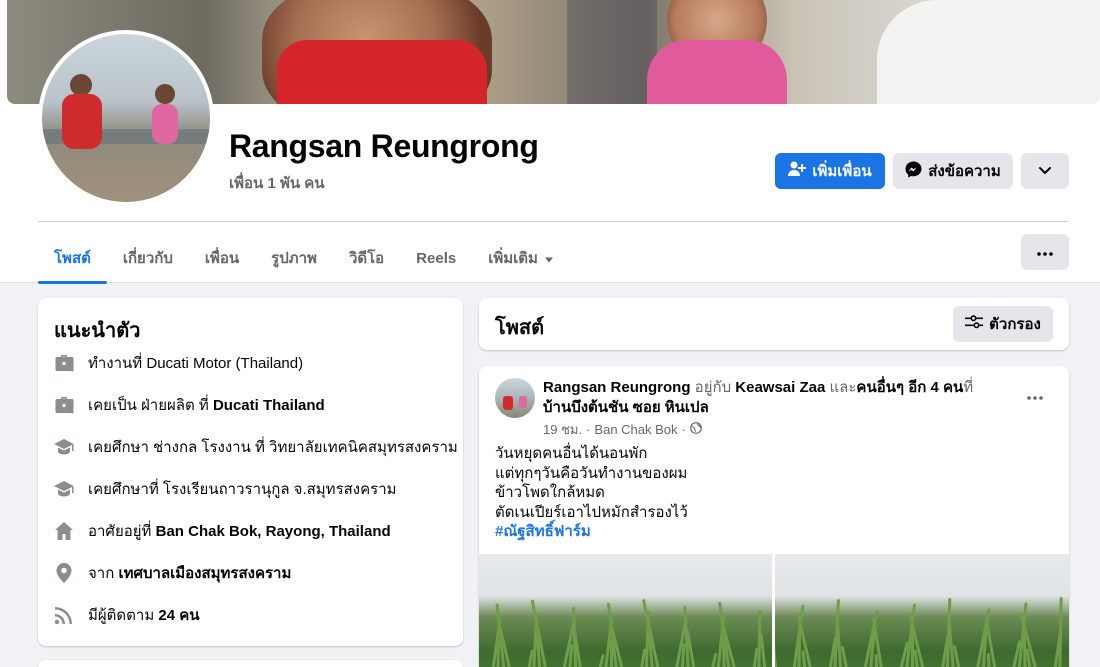 The height and width of the screenshot is (667, 1100). What do you see at coordinates (515, 398) in the screenshot?
I see `post-author-avatar` at bounding box center [515, 398].